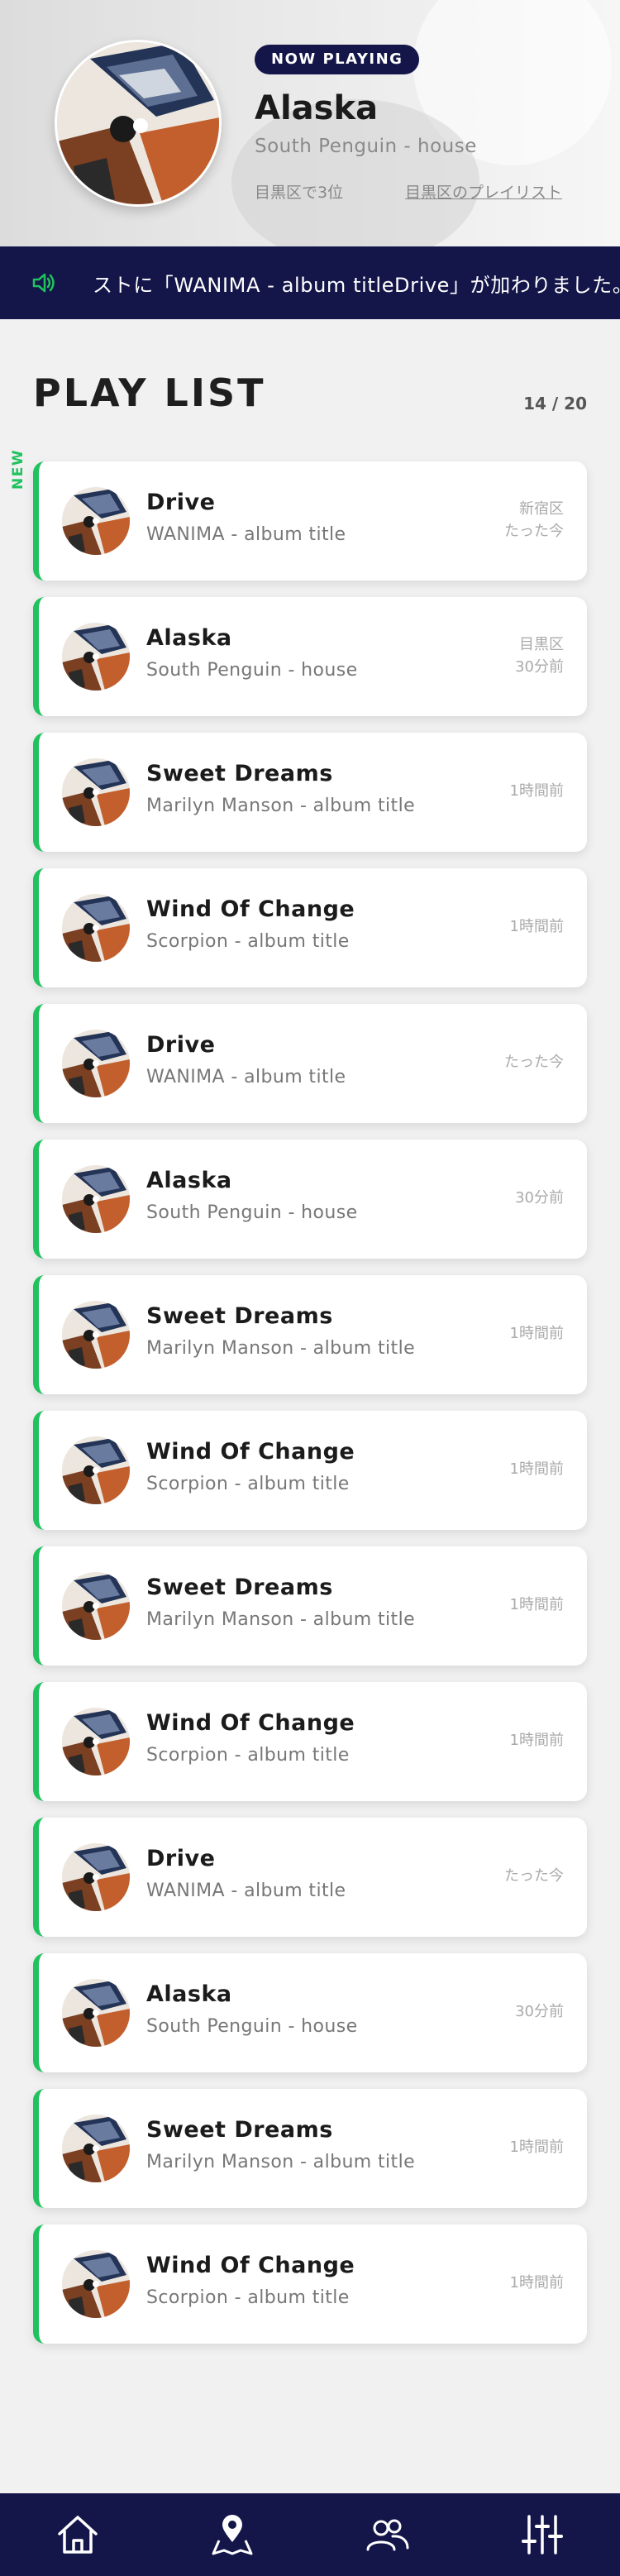 The width and height of the screenshot is (620, 2576). I want to click on now-playing-artist: South Penguin - house, so click(366, 146).